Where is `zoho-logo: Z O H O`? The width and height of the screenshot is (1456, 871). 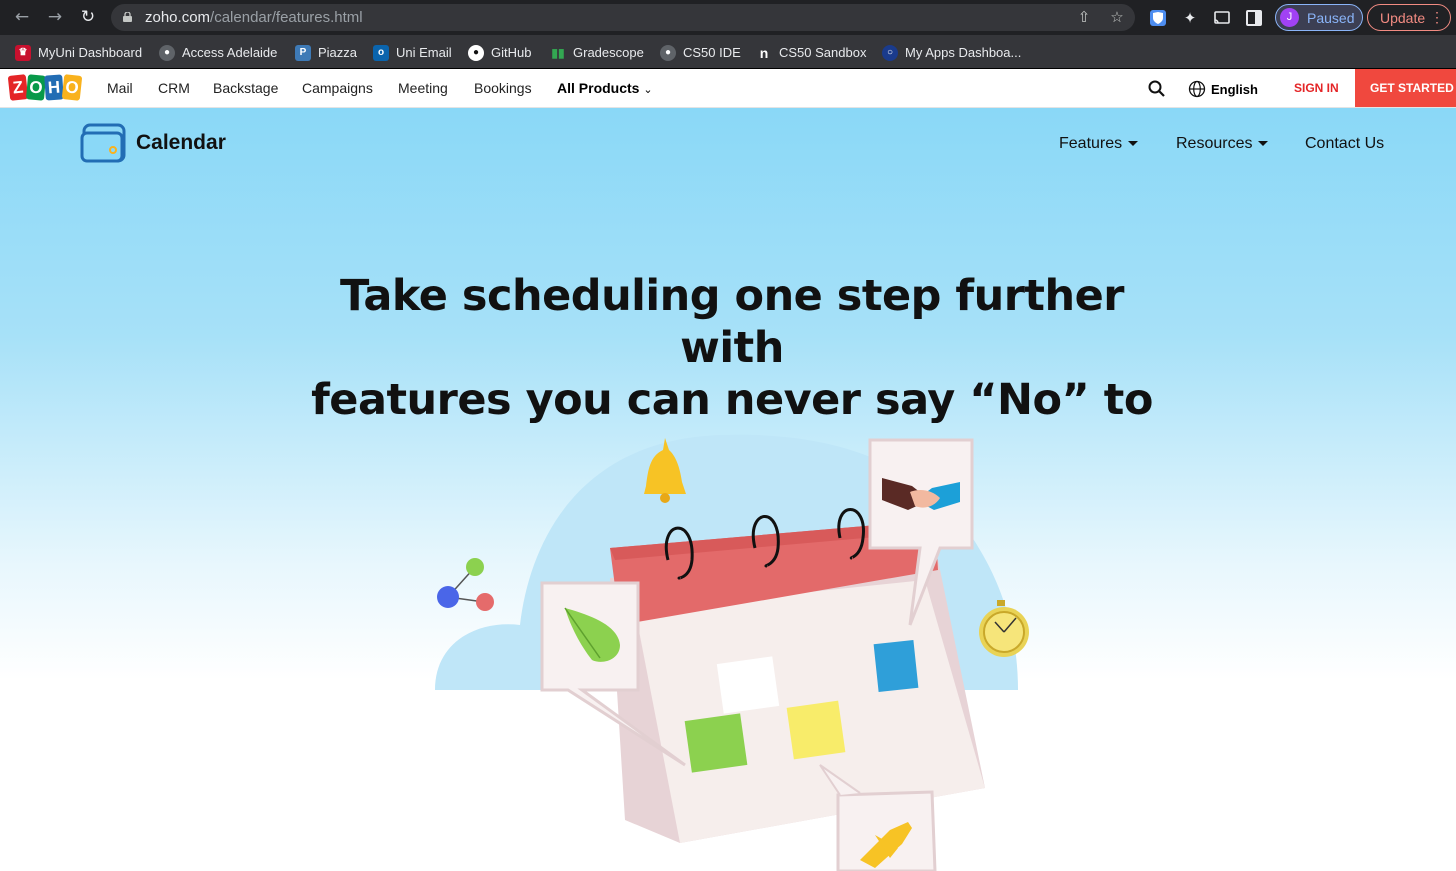 zoho-logo: Z O H O is located at coordinates (45, 87).